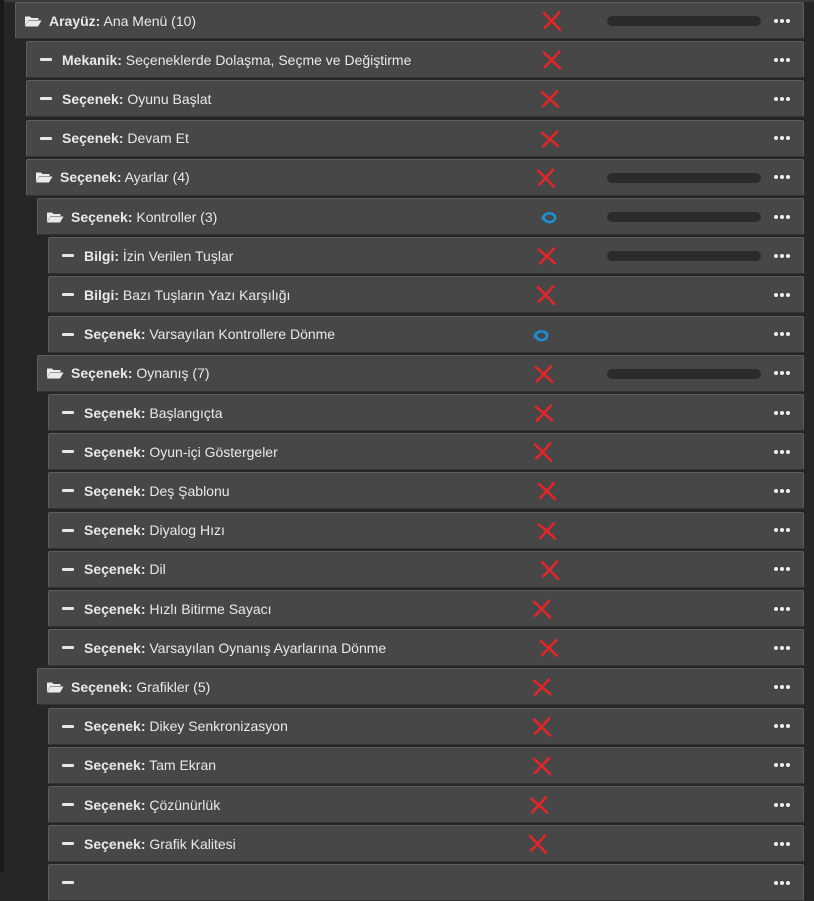 Image resolution: width=814 pixels, height=901 pixels. I want to click on row-title: Diyalog Hızı, so click(185, 530).